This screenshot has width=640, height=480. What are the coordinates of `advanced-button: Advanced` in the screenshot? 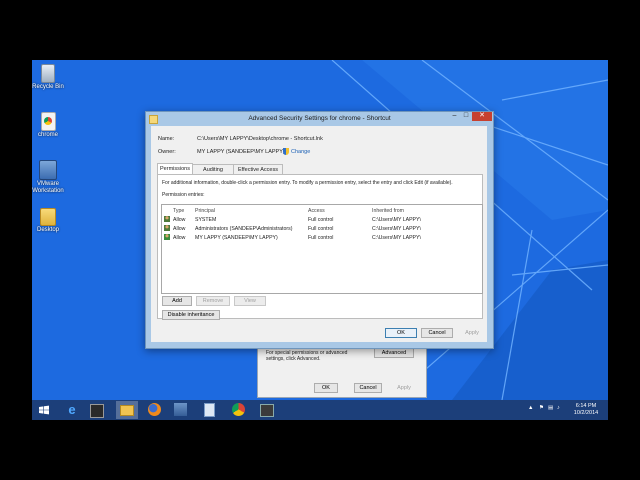 It's located at (394, 353).